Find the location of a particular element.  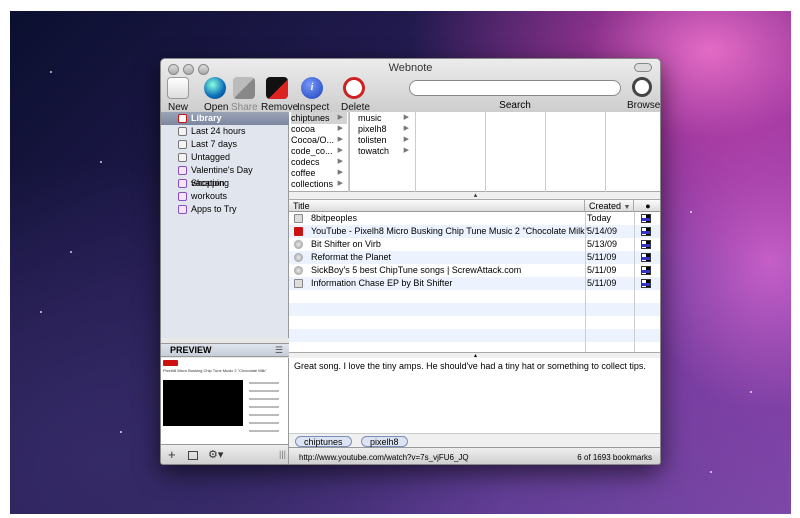

new-smart-folder-icon is located at coordinates (193, 455).